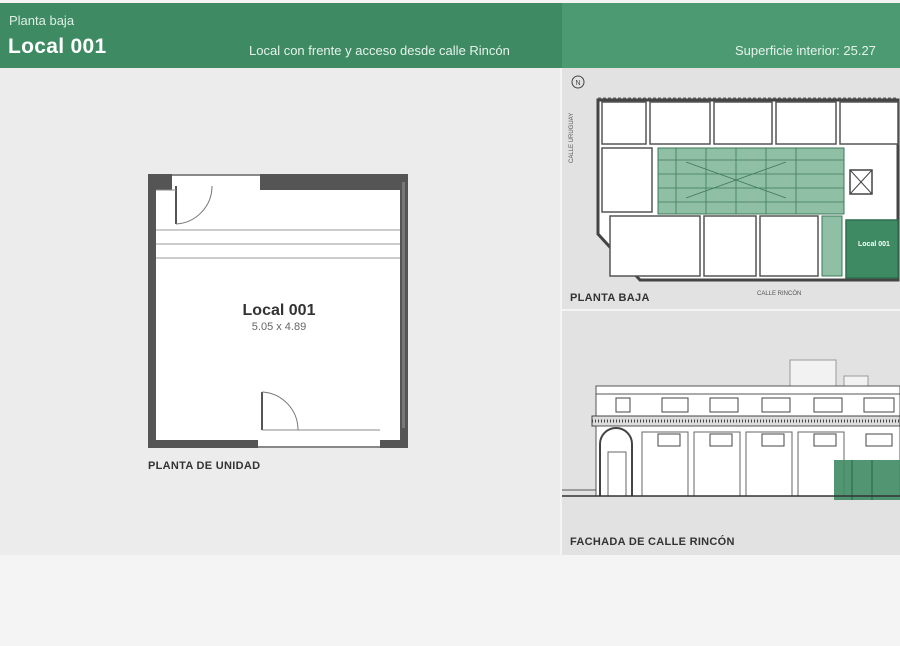 The width and height of the screenshot is (900, 646). What do you see at coordinates (572, 137) in the screenshot?
I see `site-plan-side-street: CALLE URUGUAY` at bounding box center [572, 137].